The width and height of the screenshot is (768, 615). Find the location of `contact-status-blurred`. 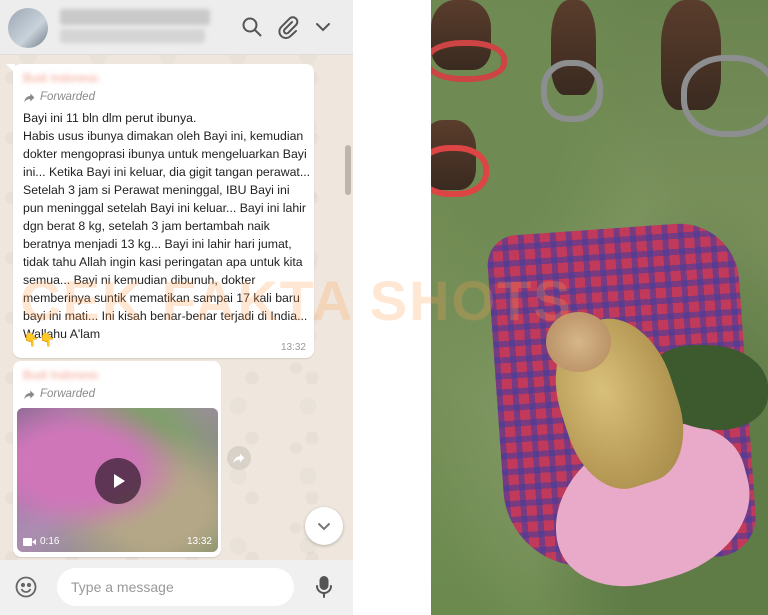

contact-status-blurred is located at coordinates (132, 36).